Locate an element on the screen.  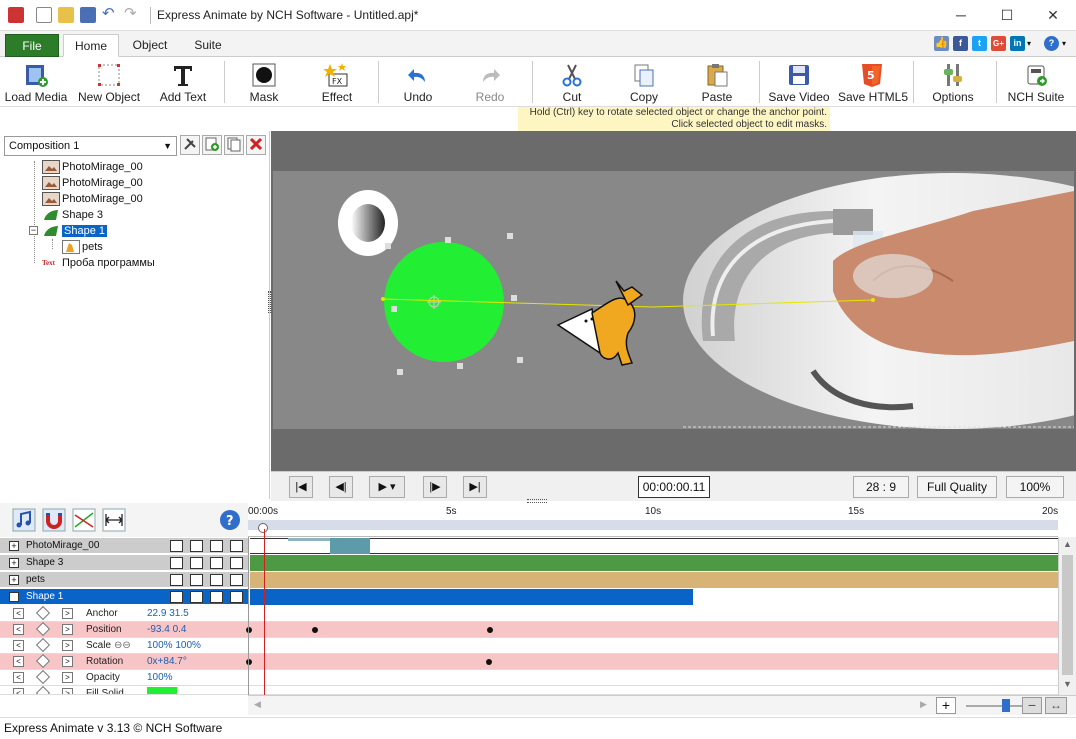
tab-object: Object is located at coordinates (150, 45).